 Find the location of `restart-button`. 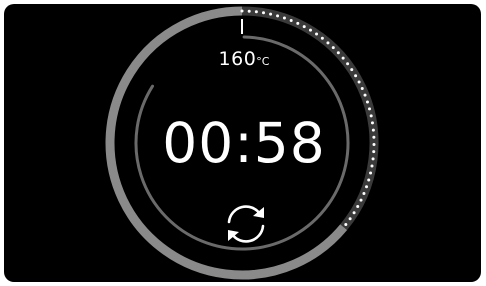

restart-button is located at coordinates (246, 224).